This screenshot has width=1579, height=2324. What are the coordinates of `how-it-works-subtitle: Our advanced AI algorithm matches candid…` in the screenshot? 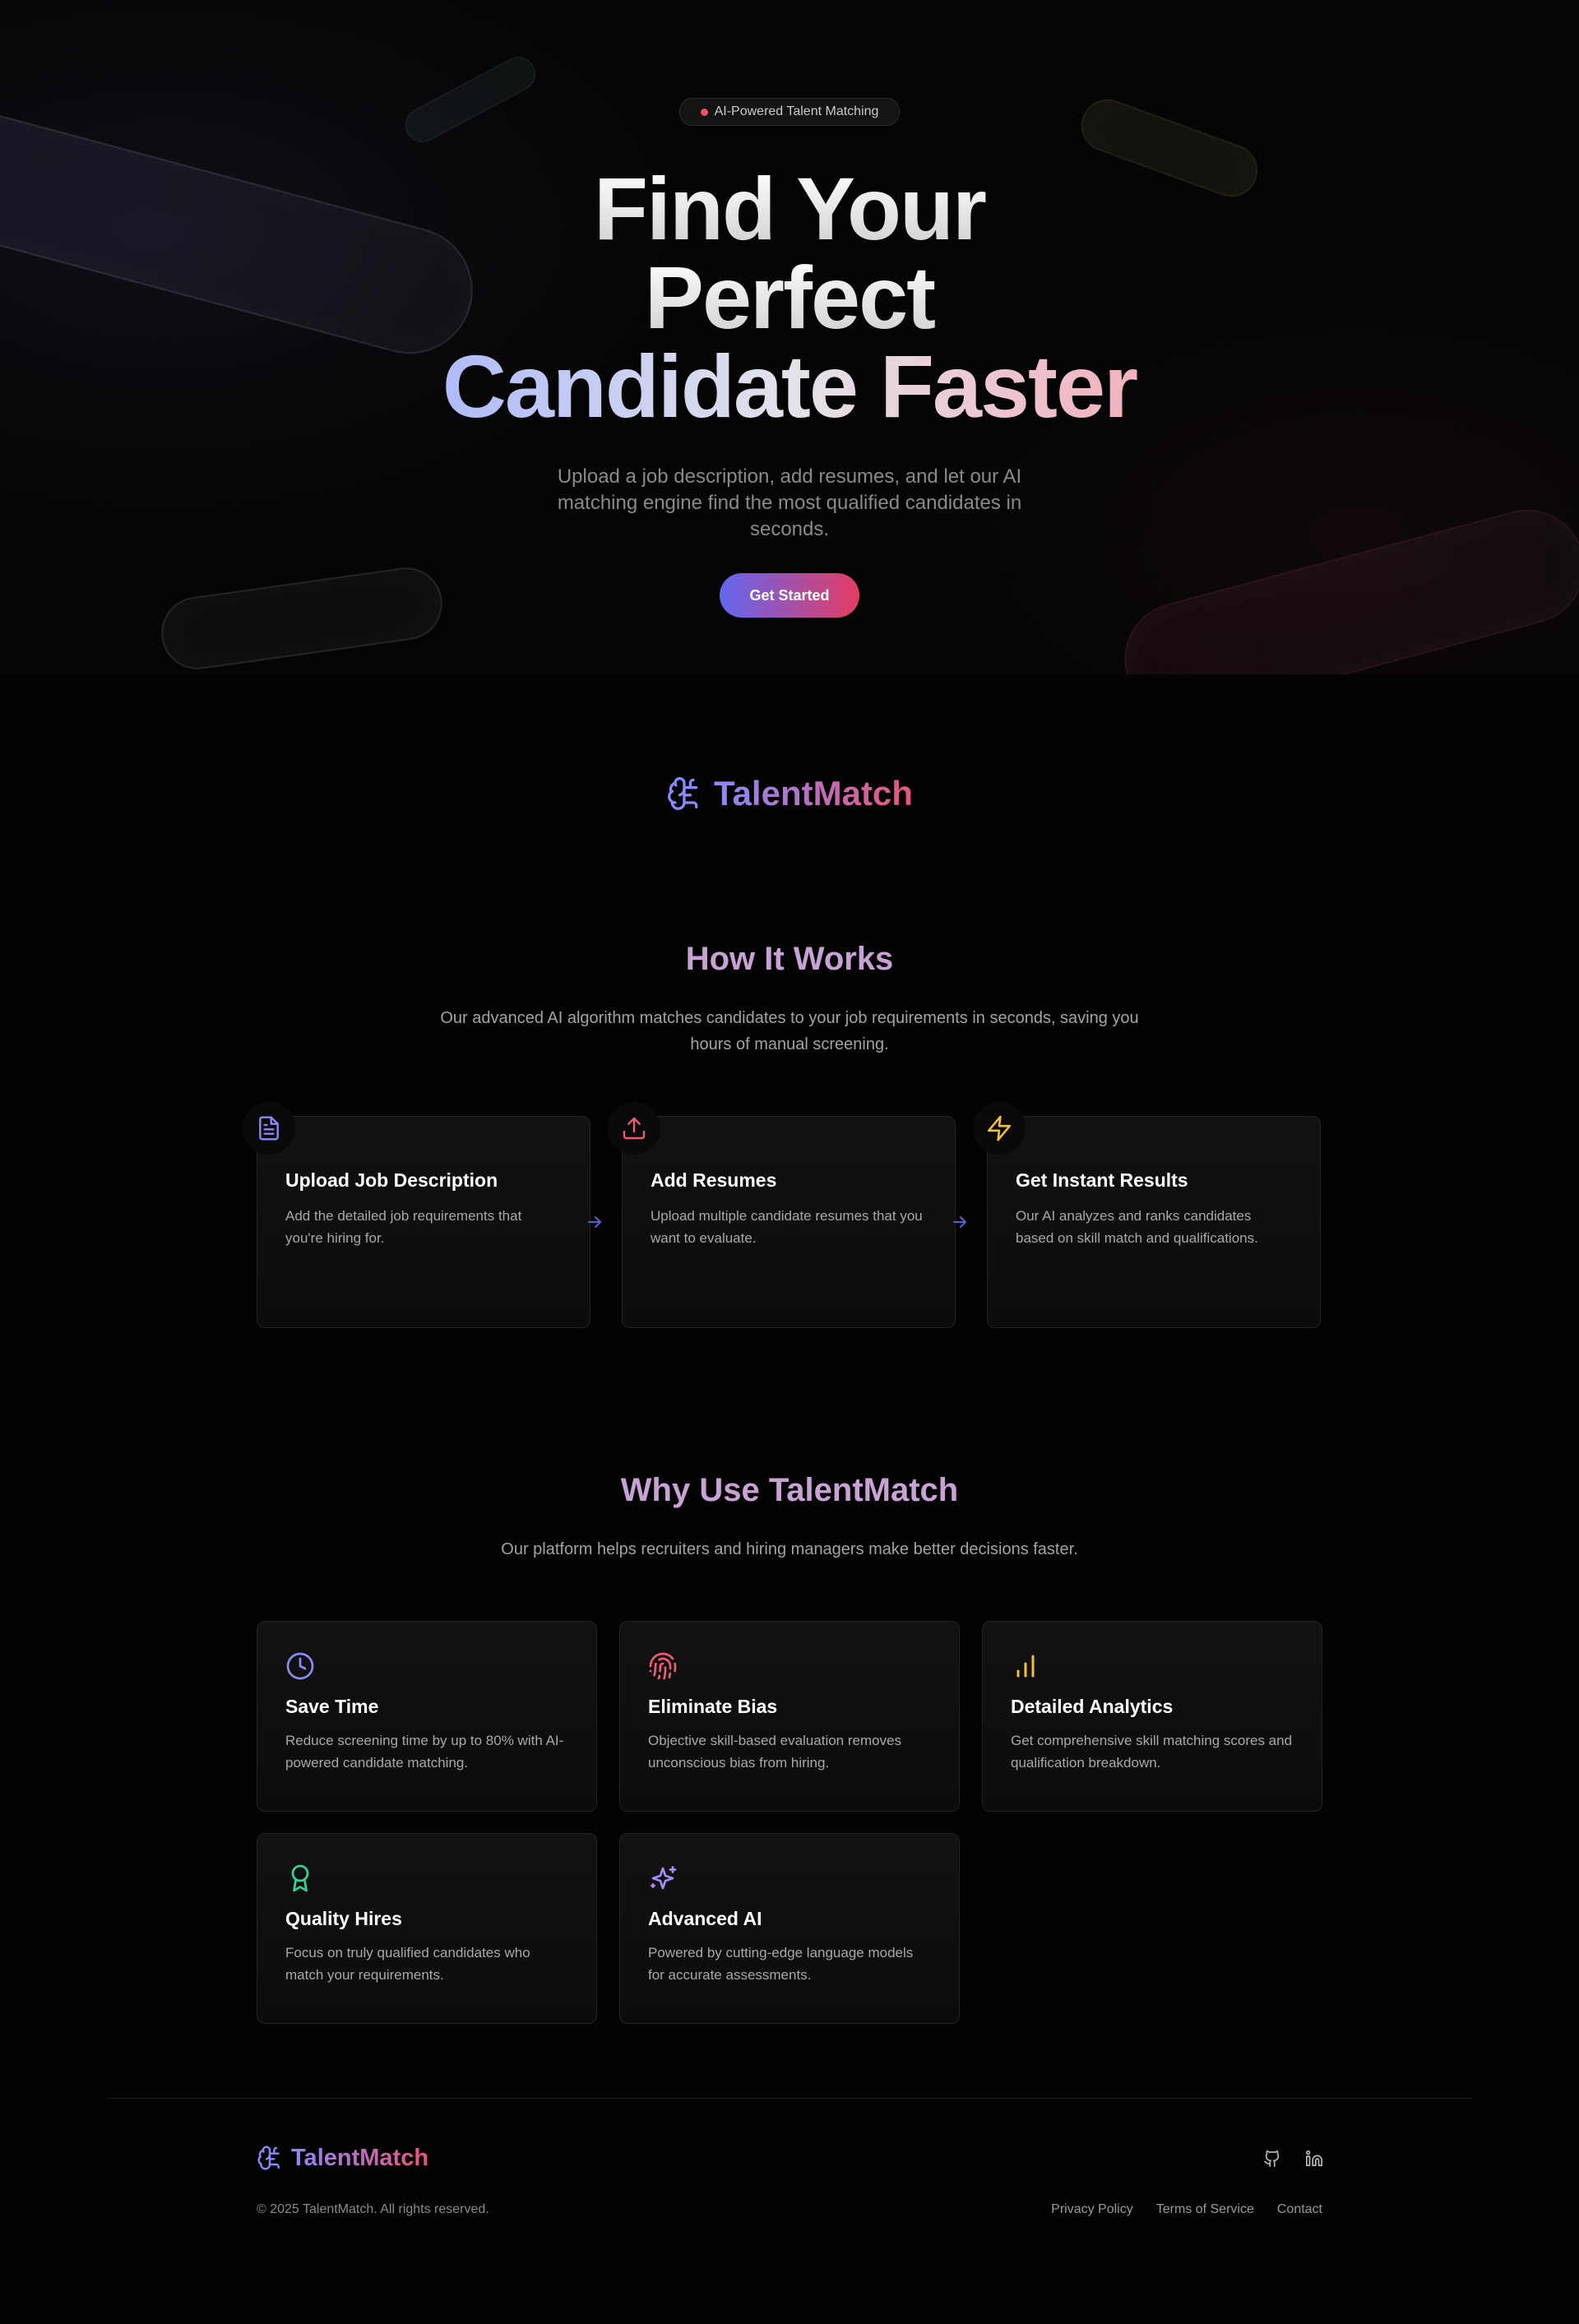 It's located at (789, 1031).